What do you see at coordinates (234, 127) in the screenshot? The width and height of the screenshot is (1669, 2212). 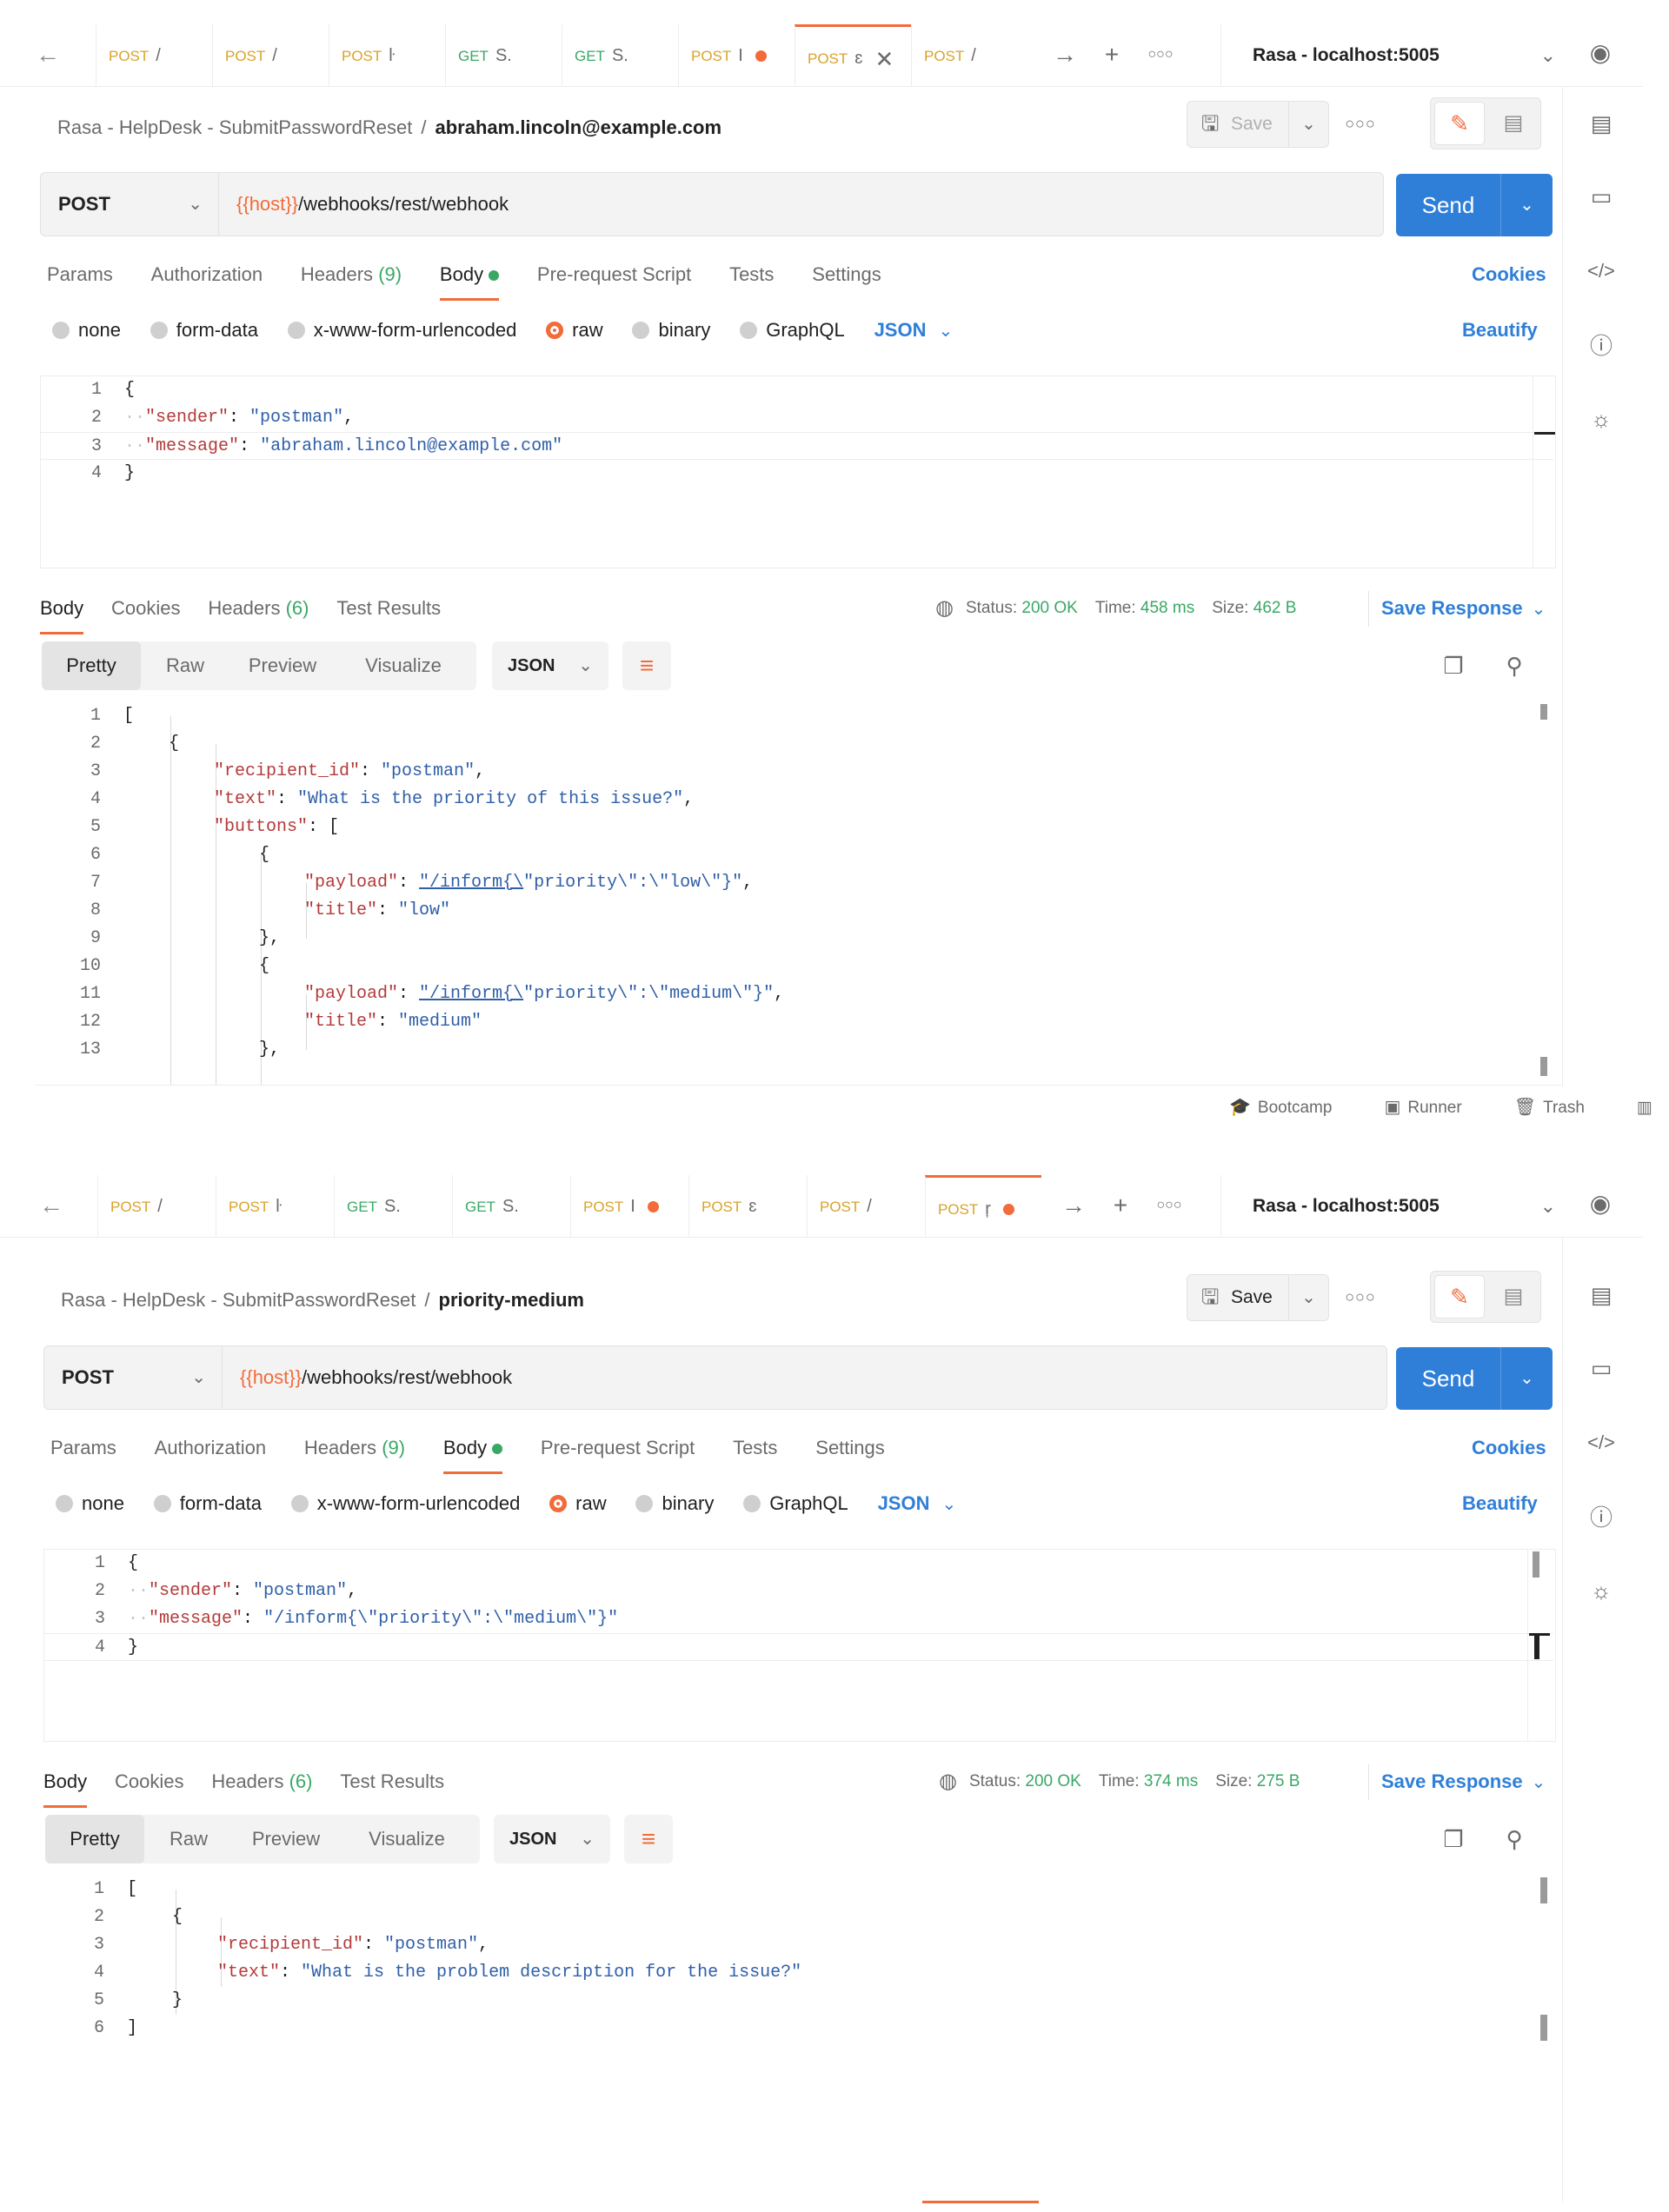 I see `breadcrumb-collection: Rasa - HelpDesk - SubmitPasswordReset` at bounding box center [234, 127].